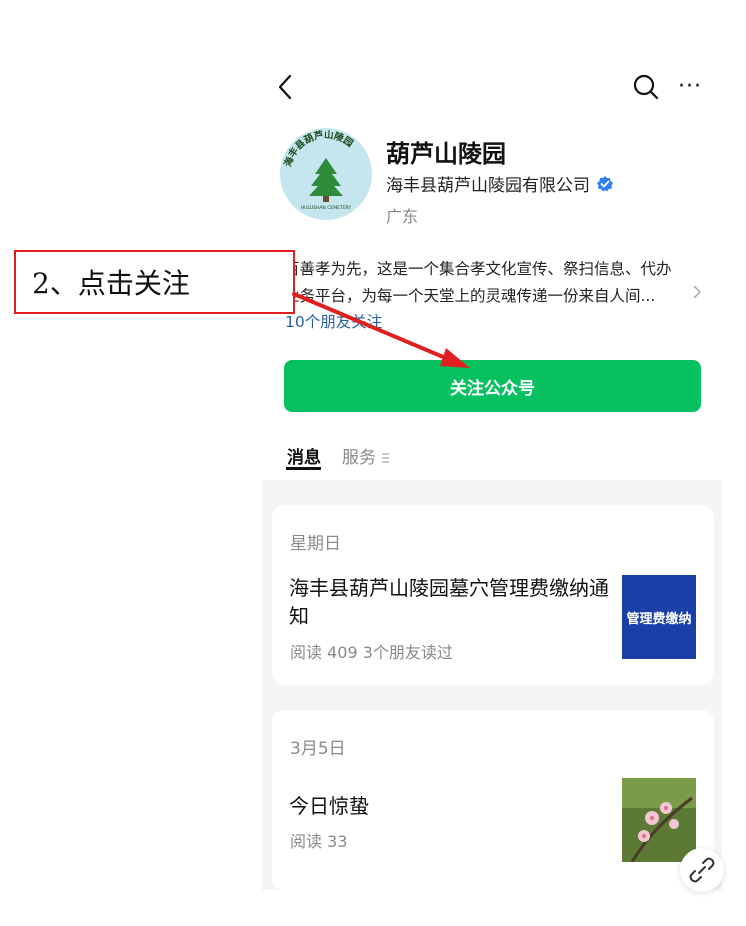 This screenshot has width=746, height=926. I want to click on tab-services-label: 服务, so click(359, 458).